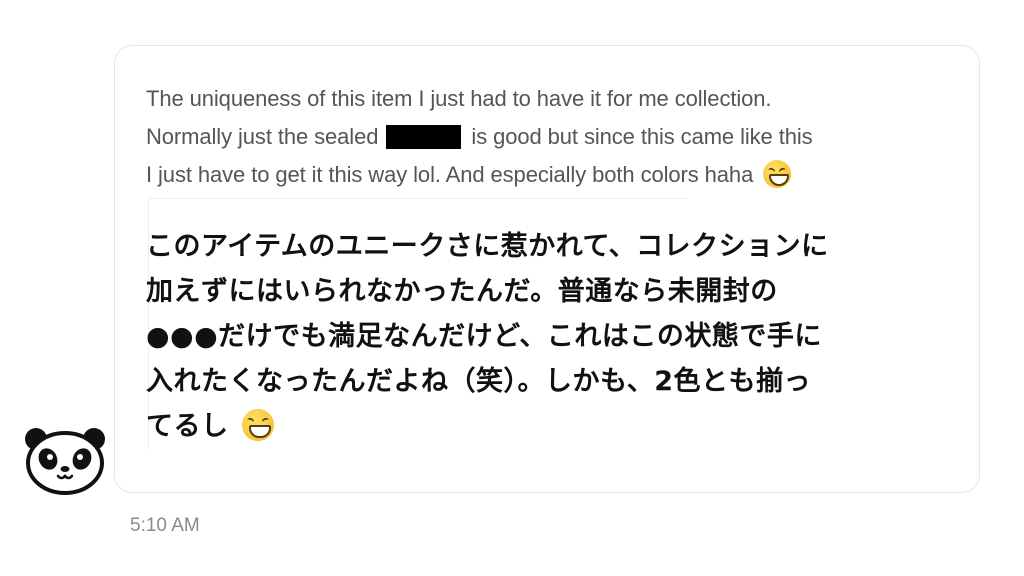  I want to click on translation-line-5-text: てるし, so click(187, 426).